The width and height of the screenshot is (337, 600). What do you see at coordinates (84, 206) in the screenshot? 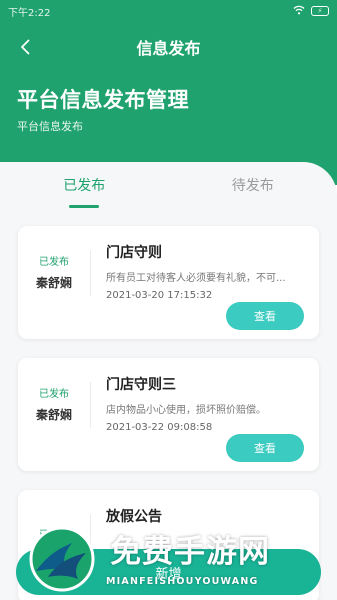
I see `tab-indicator` at bounding box center [84, 206].